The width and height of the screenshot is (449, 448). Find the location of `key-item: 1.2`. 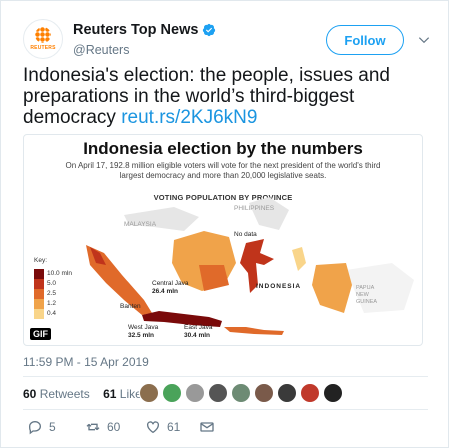

key-item: 1.2 is located at coordinates (52, 303).